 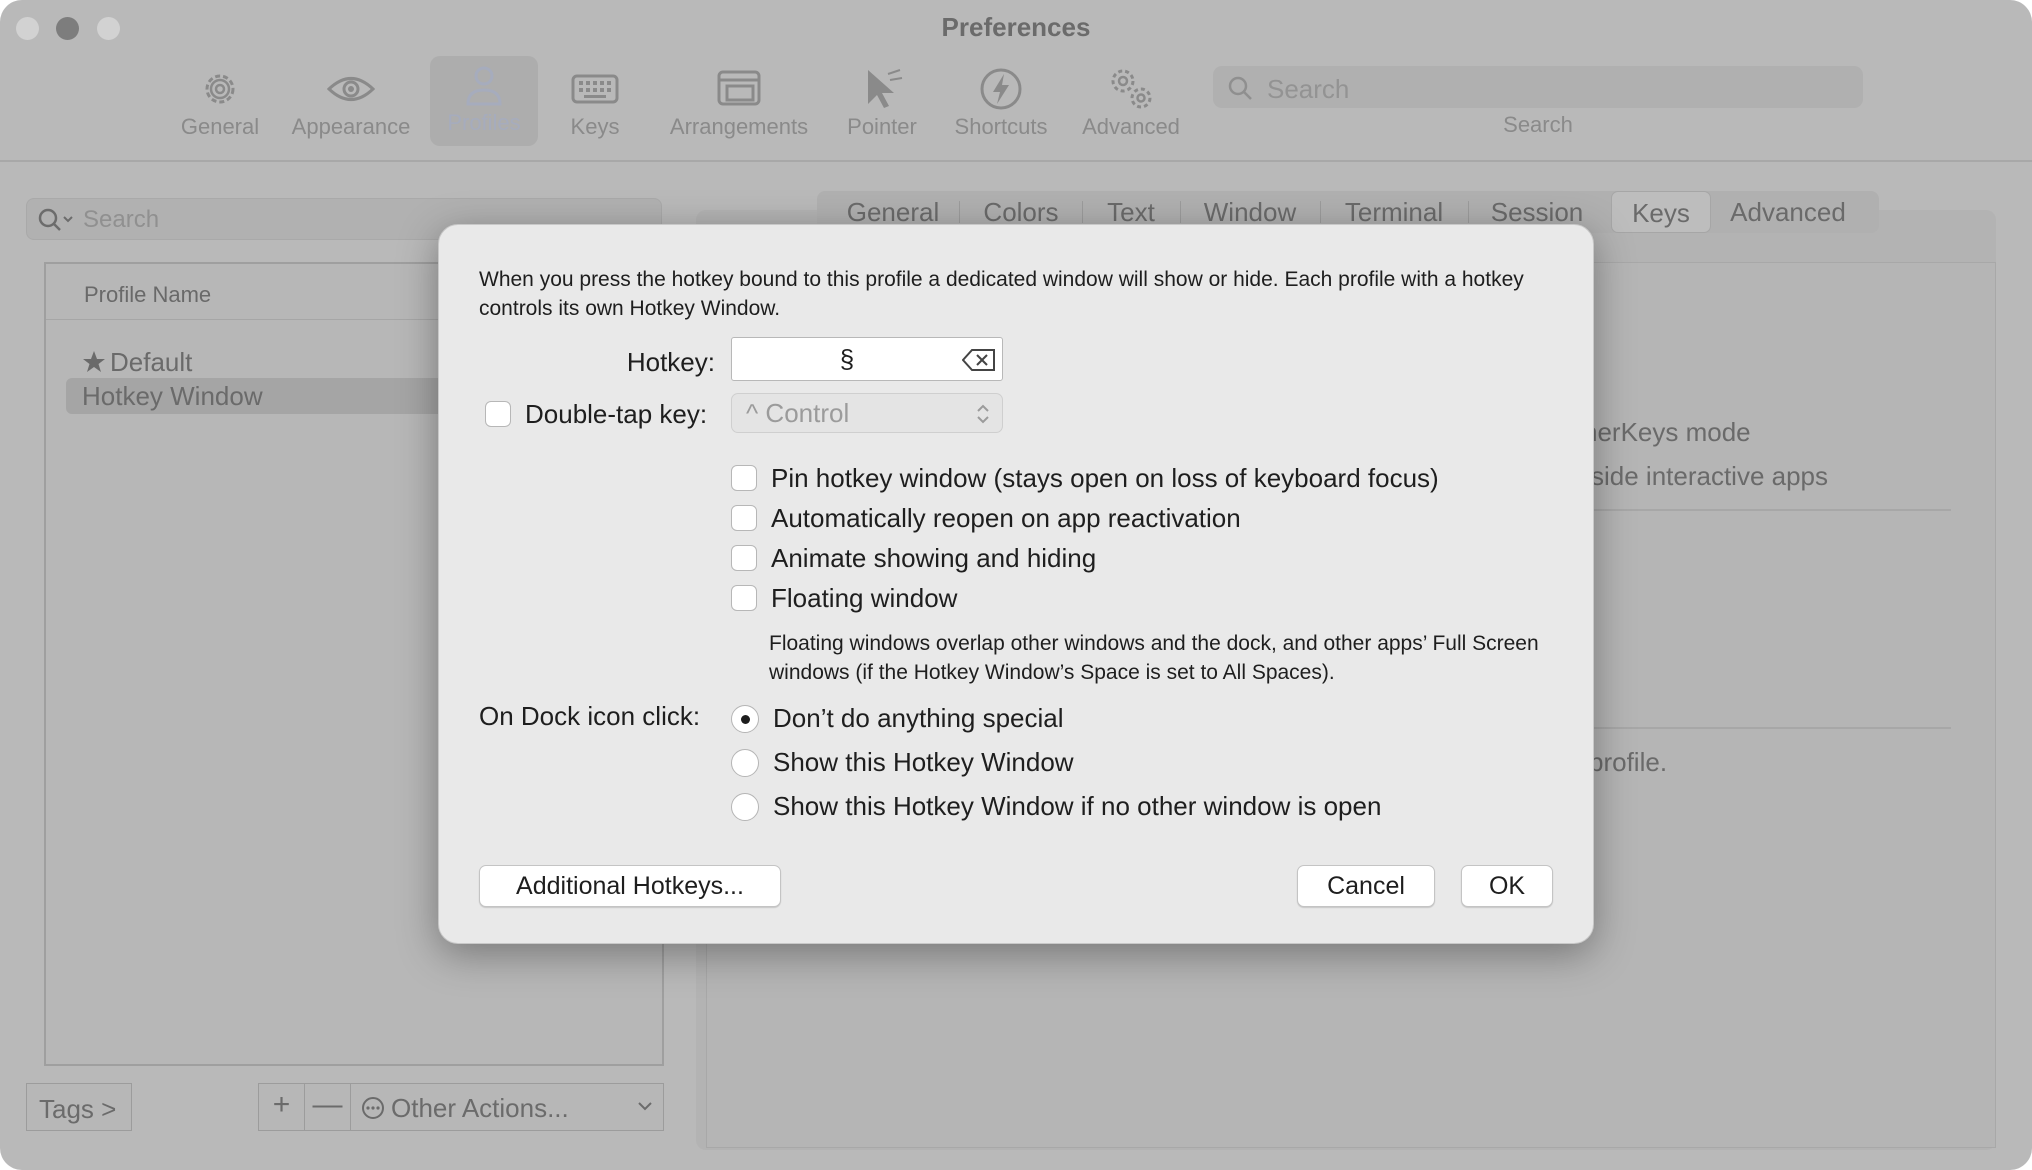 I want to click on toolbar-appearance: Appearance, so click(x=351, y=103).